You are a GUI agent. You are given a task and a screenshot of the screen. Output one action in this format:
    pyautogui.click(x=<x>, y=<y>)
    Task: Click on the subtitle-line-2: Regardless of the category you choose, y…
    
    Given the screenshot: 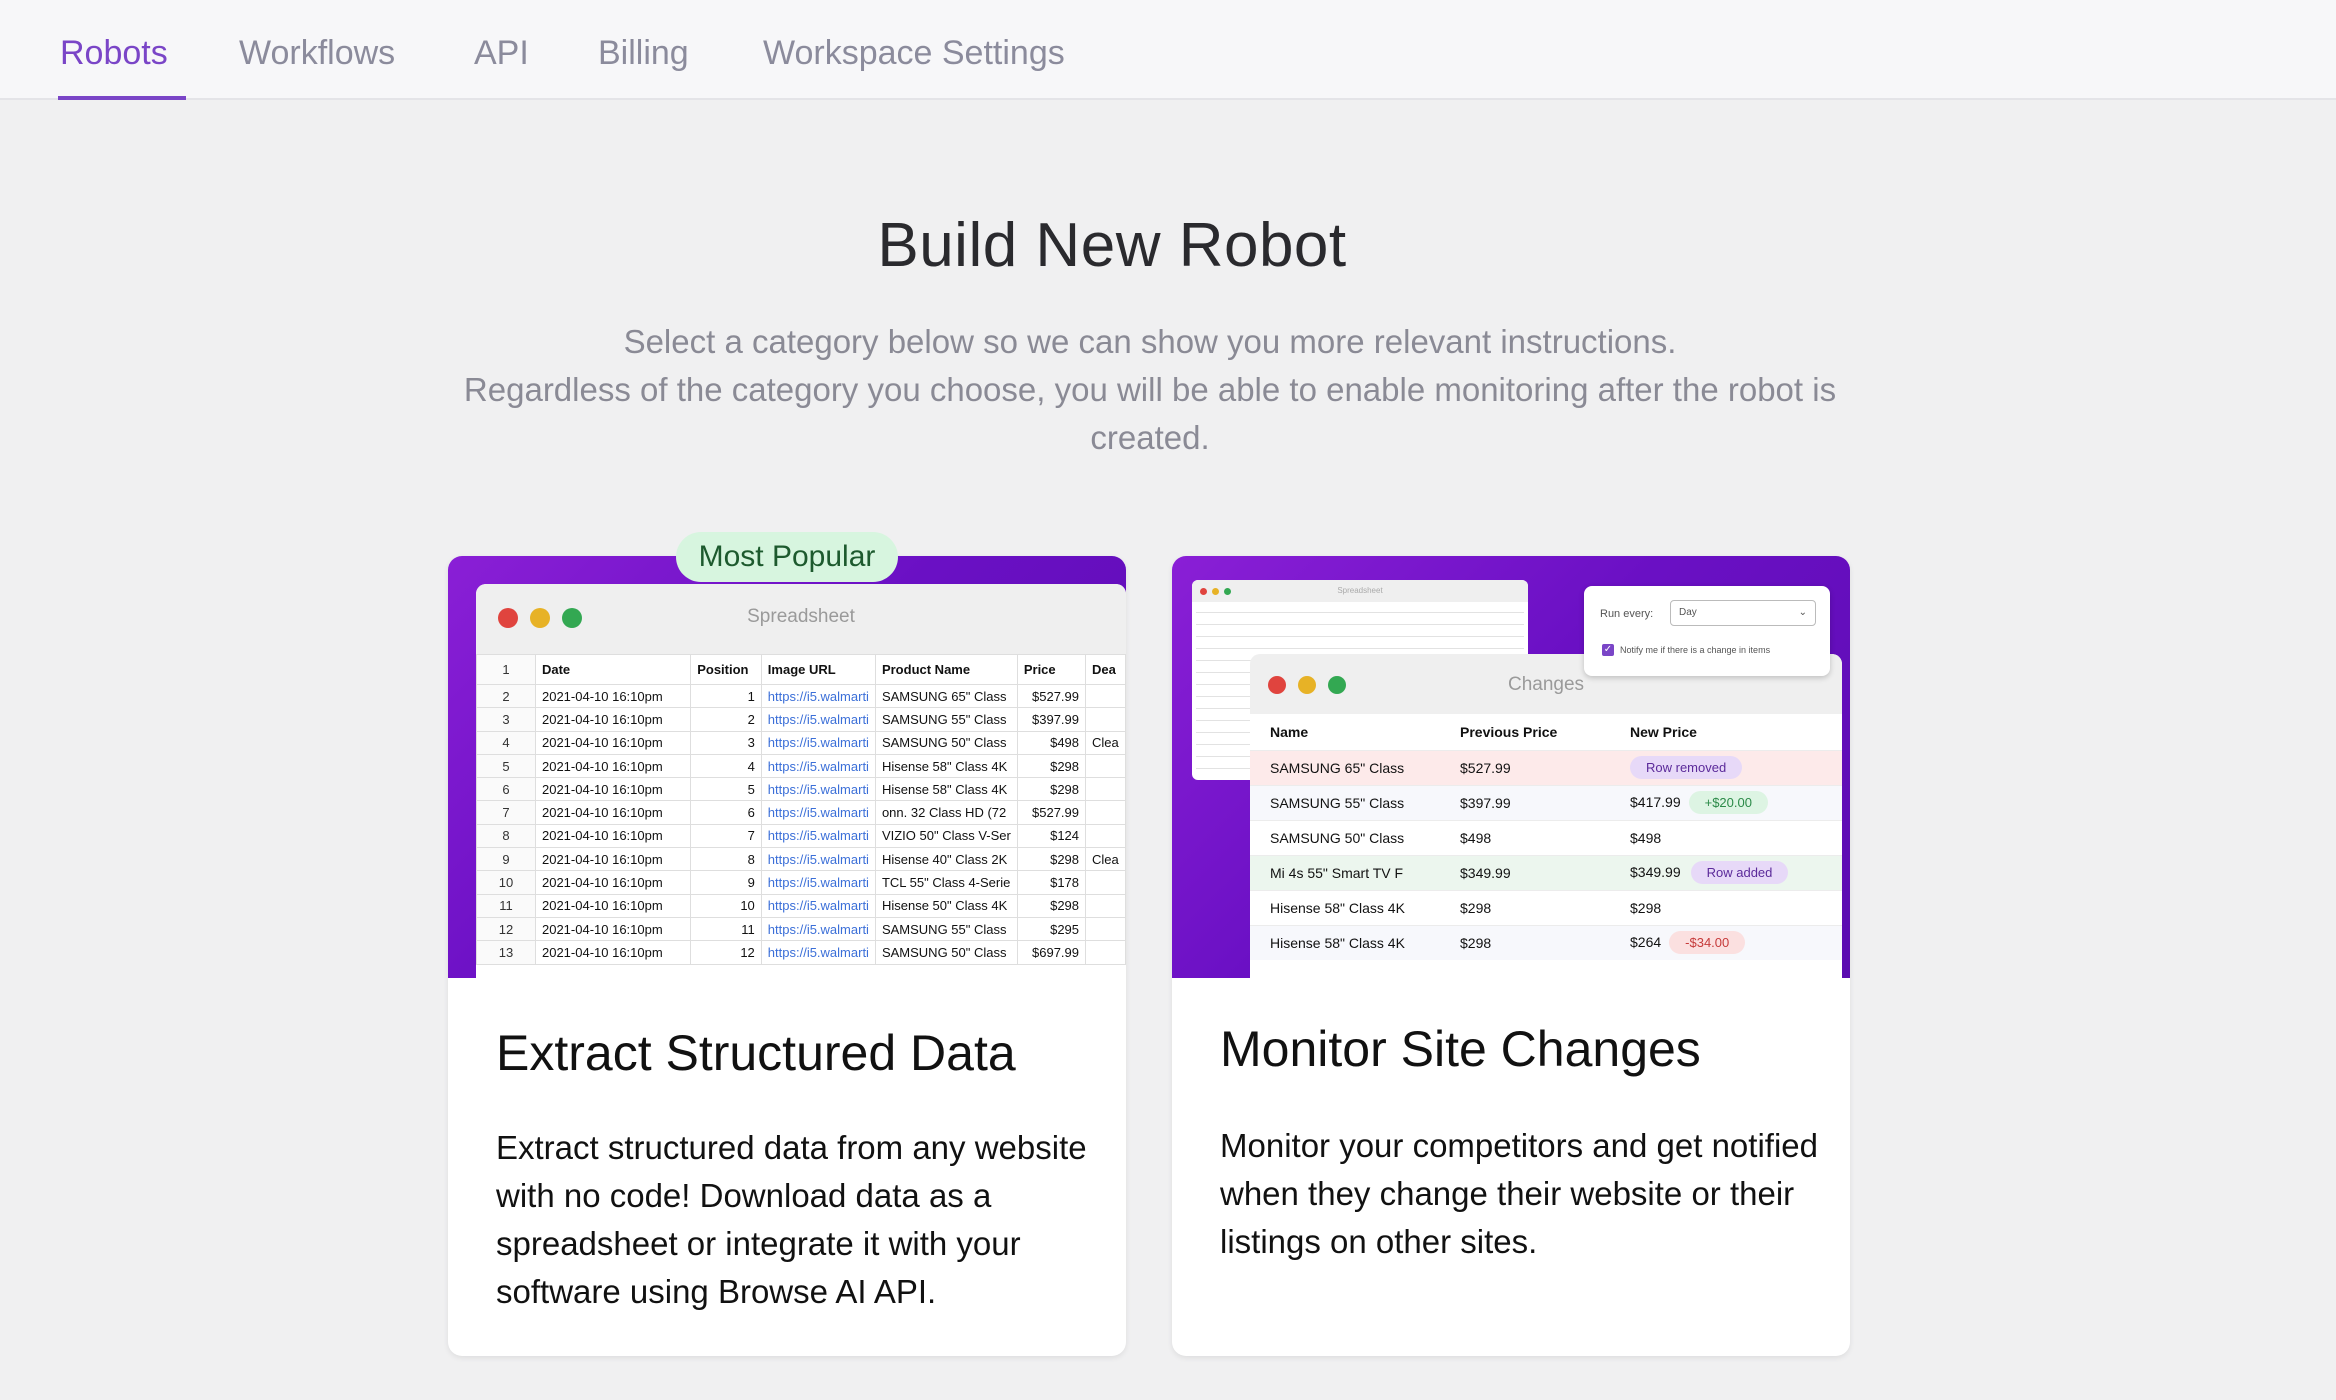 What is the action you would take?
    pyautogui.click(x=1150, y=413)
    